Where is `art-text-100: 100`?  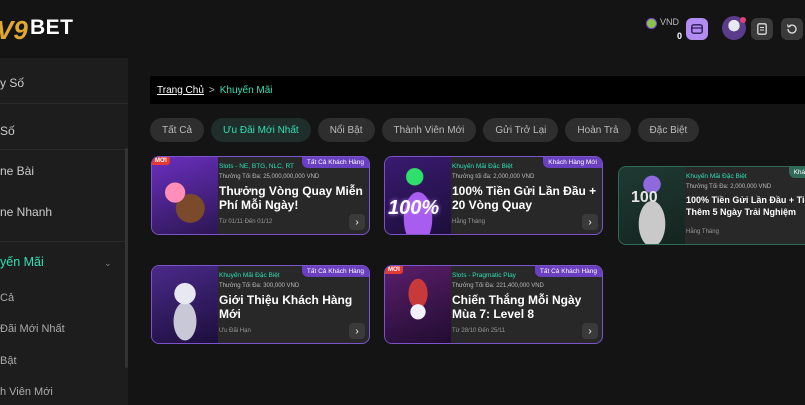 art-text-100: 100 is located at coordinates (644, 197).